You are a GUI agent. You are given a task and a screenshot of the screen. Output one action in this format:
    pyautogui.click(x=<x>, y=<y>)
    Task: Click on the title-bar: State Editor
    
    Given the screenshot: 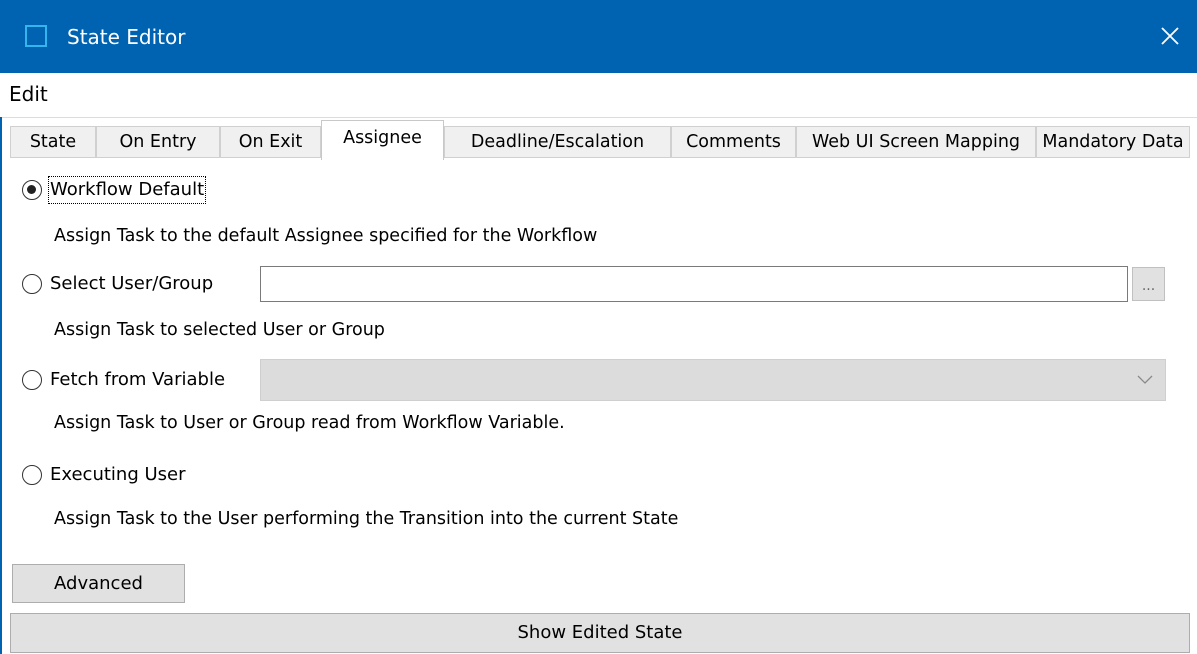 What is the action you would take?
    pyautogui.click(x=598, y=36)
    